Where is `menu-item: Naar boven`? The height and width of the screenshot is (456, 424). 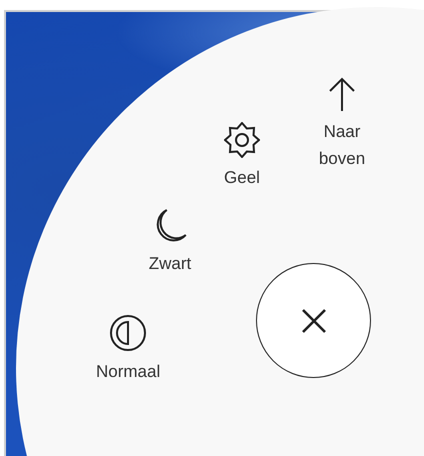
menu-item: Naar boven is located at coordinates (342, 124).